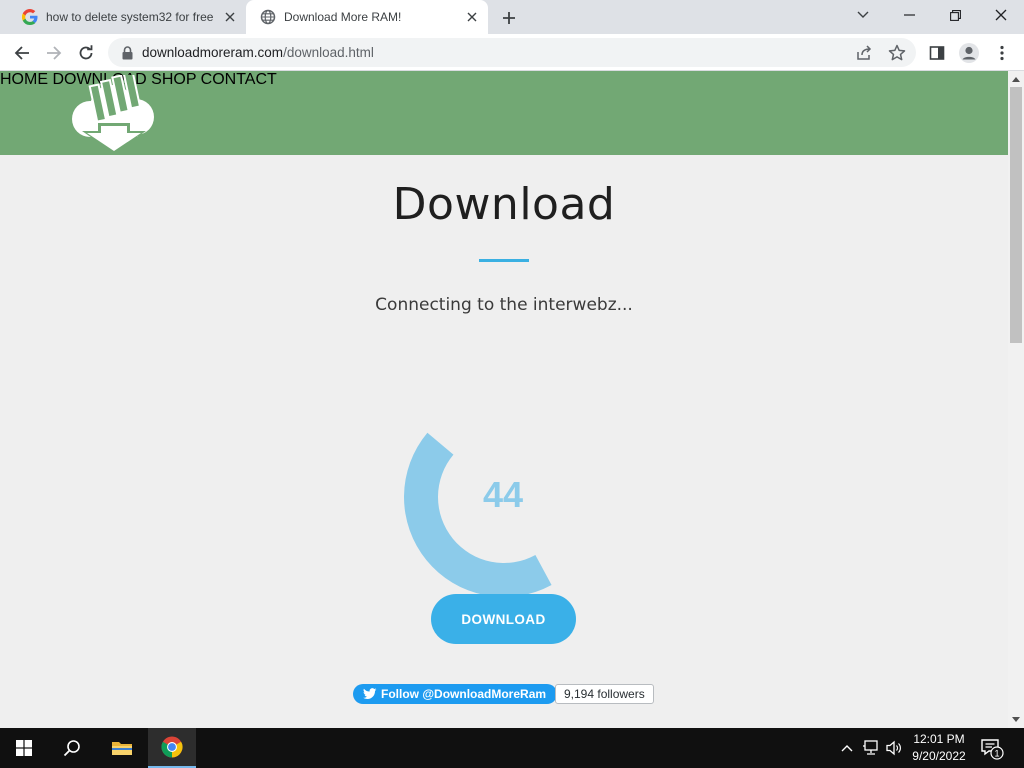 This screenshot has height=768, width=1024. I want to click on tab-title: how to delete system32 for free, so click(130, 17).